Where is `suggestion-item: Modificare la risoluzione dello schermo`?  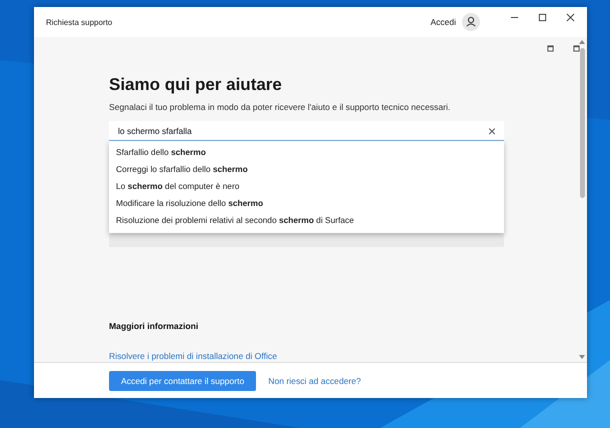
suggestion-item: Modificare la risoluzione dello schermo is located at coordinates (306, 203).